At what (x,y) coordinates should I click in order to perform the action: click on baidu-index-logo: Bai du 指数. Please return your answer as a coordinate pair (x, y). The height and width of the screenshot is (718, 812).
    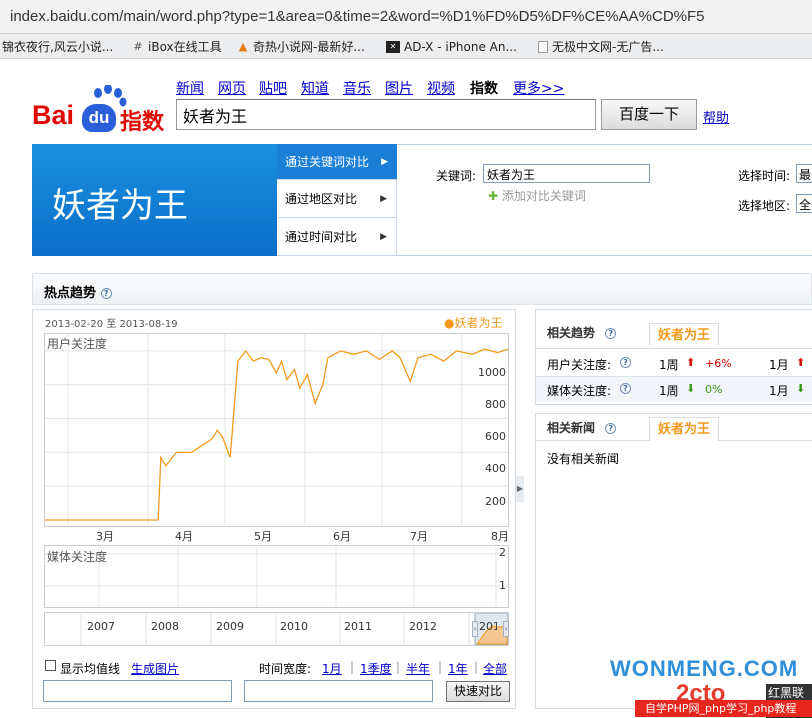
    Looking at the image, I should click on (99, 110).